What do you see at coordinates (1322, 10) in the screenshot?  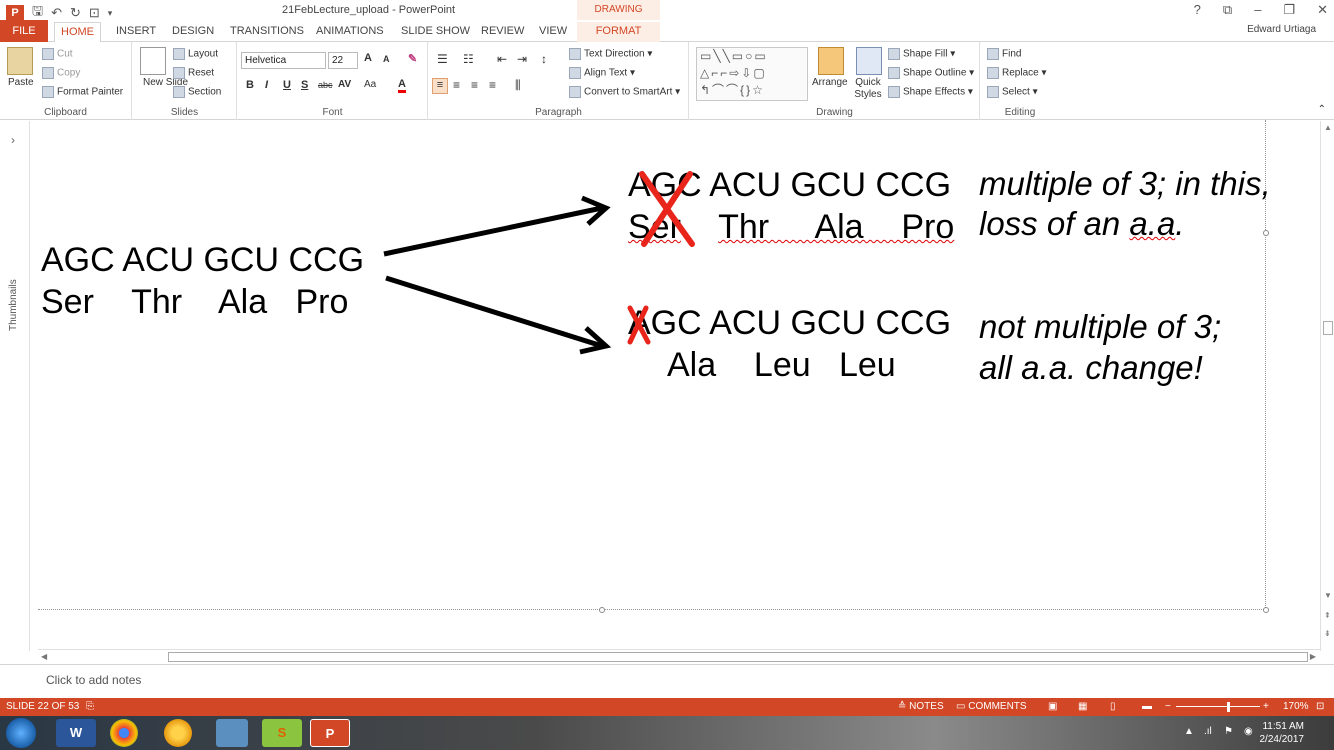 I see `close-button: ✕` at bounding box center [1322, 10].